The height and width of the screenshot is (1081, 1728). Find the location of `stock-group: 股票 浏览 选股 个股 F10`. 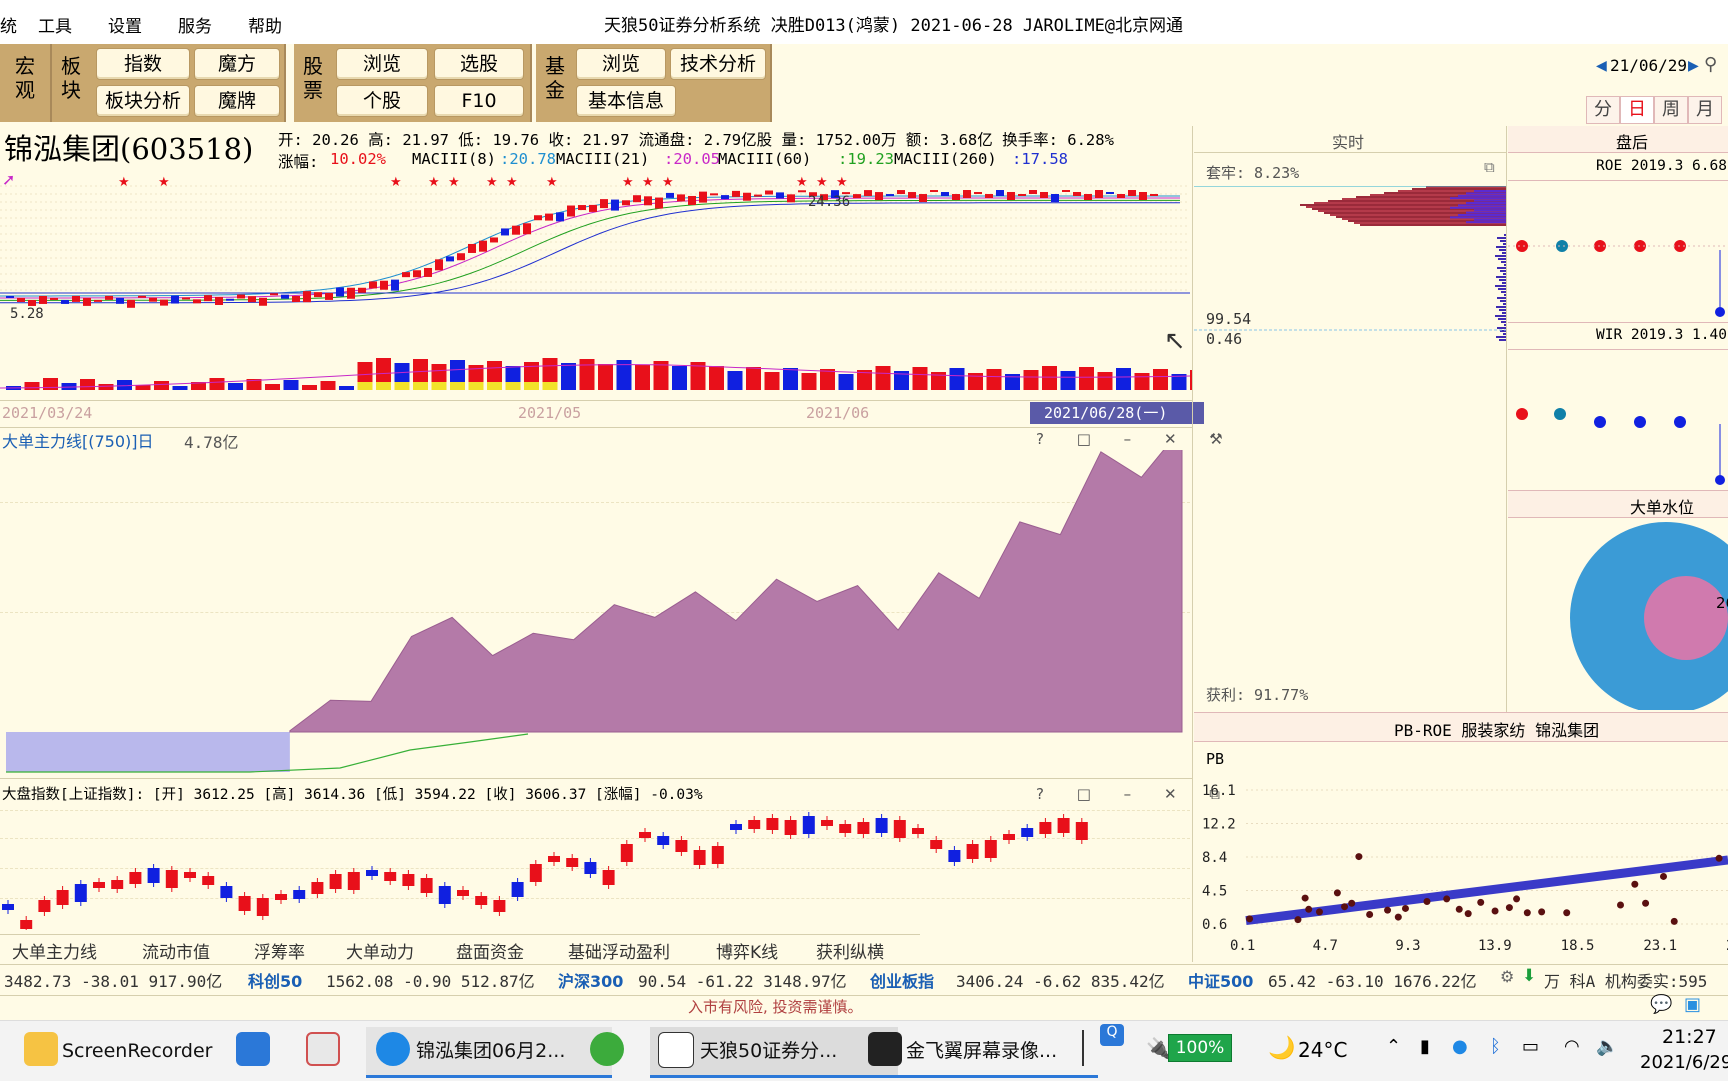

stock-group: 股票 浏览 选股 个股 F10 is located at coordinates (413, 83).